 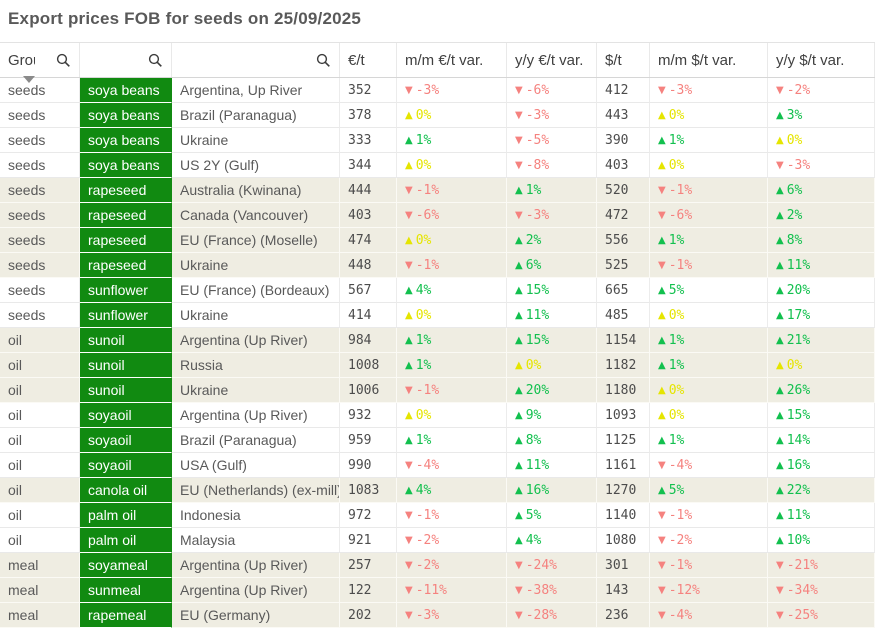 What do you see at coordinates (709, 215) in the screenshot?
I see `cell-mm-usd-var: ▼ -6%` at bounding box center [709, 215].